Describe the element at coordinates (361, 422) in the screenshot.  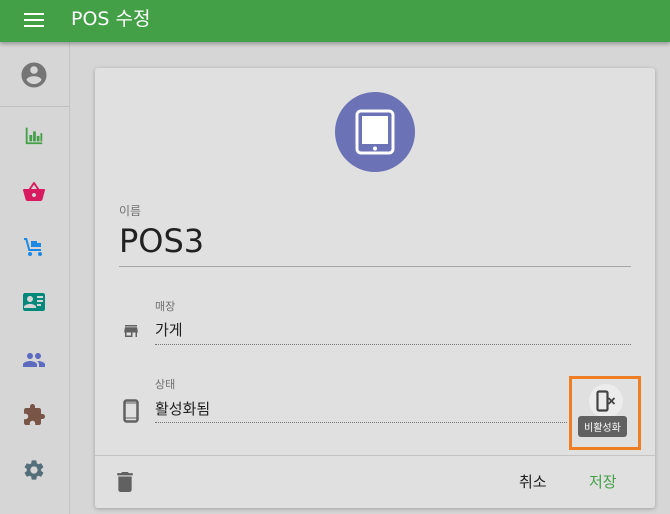
I see `status-underline` at that location.